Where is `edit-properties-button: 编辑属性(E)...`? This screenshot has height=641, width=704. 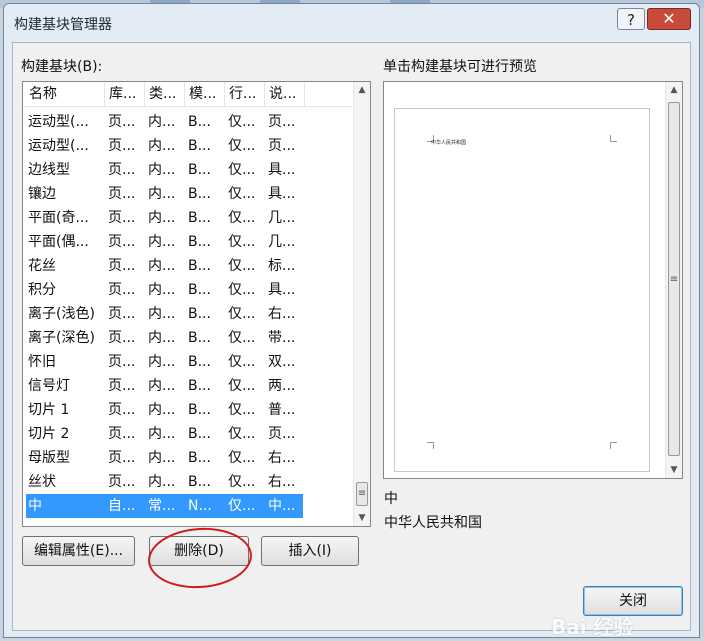
edit-properties-button: 编辑属性(E)... is located at coordinates (78, 551).